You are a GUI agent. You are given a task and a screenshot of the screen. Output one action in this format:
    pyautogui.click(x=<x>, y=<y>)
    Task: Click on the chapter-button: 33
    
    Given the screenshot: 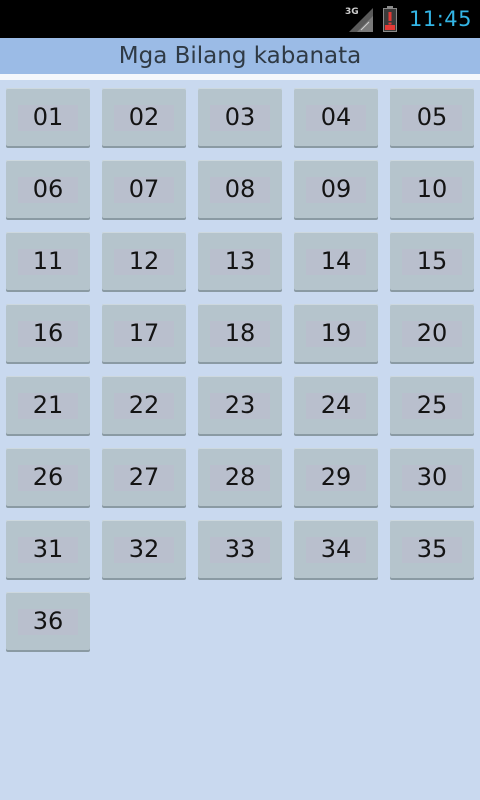 What is the action you would take?
    pyautogui.click(x=240, y=549)
    